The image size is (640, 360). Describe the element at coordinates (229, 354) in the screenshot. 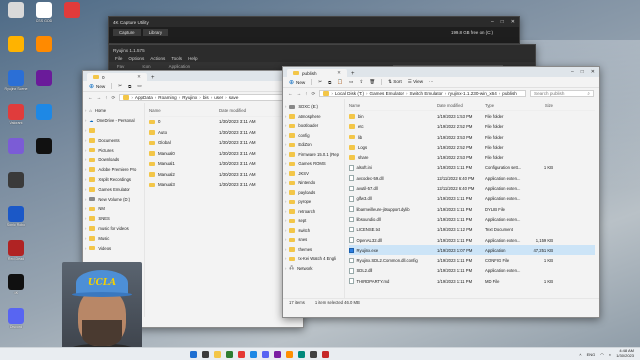

I see `store-icon` at that location.